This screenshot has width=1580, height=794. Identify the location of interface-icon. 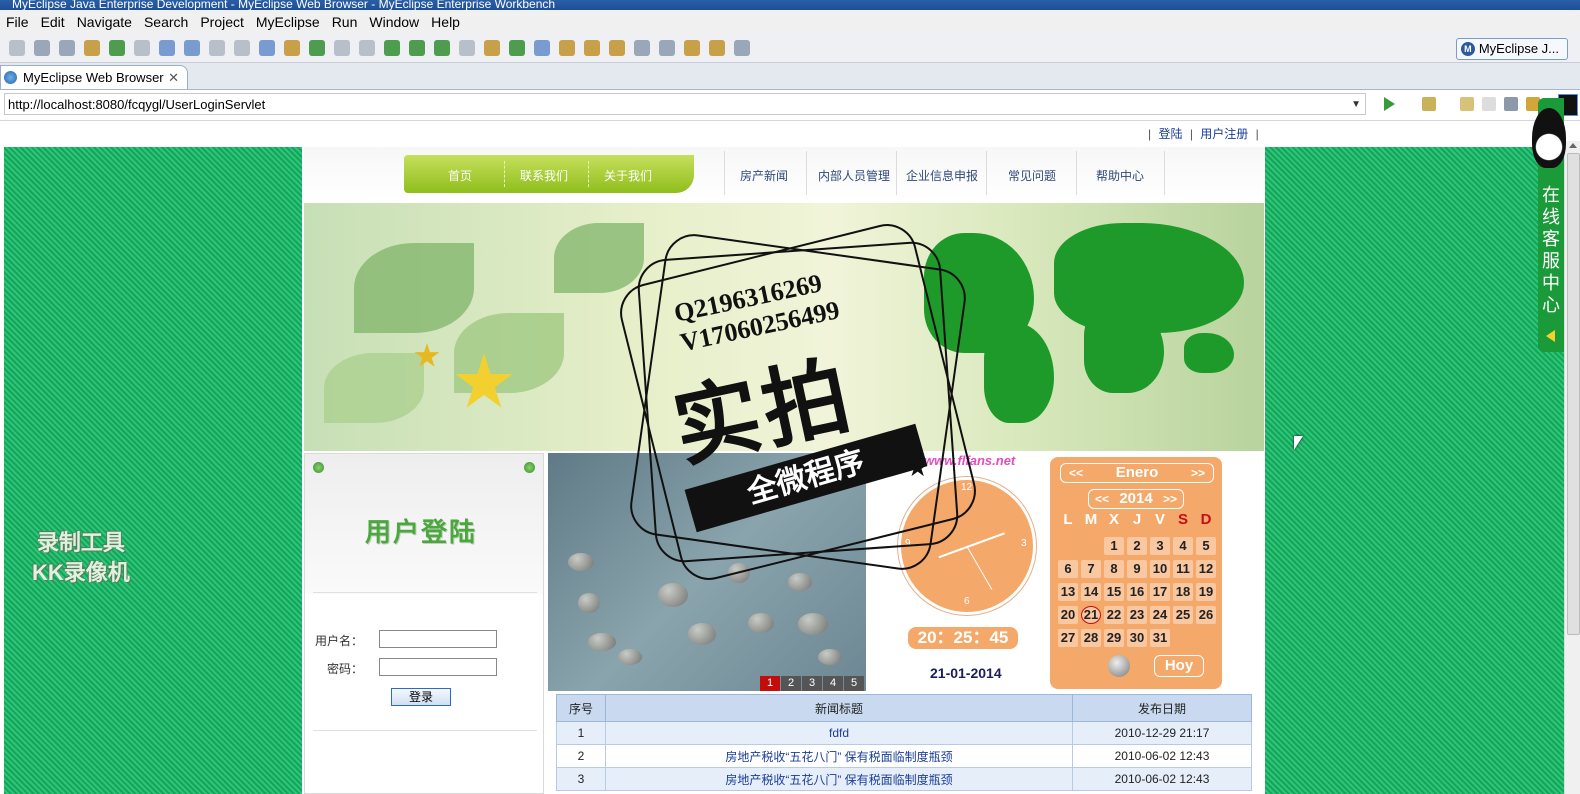
(492, 48).